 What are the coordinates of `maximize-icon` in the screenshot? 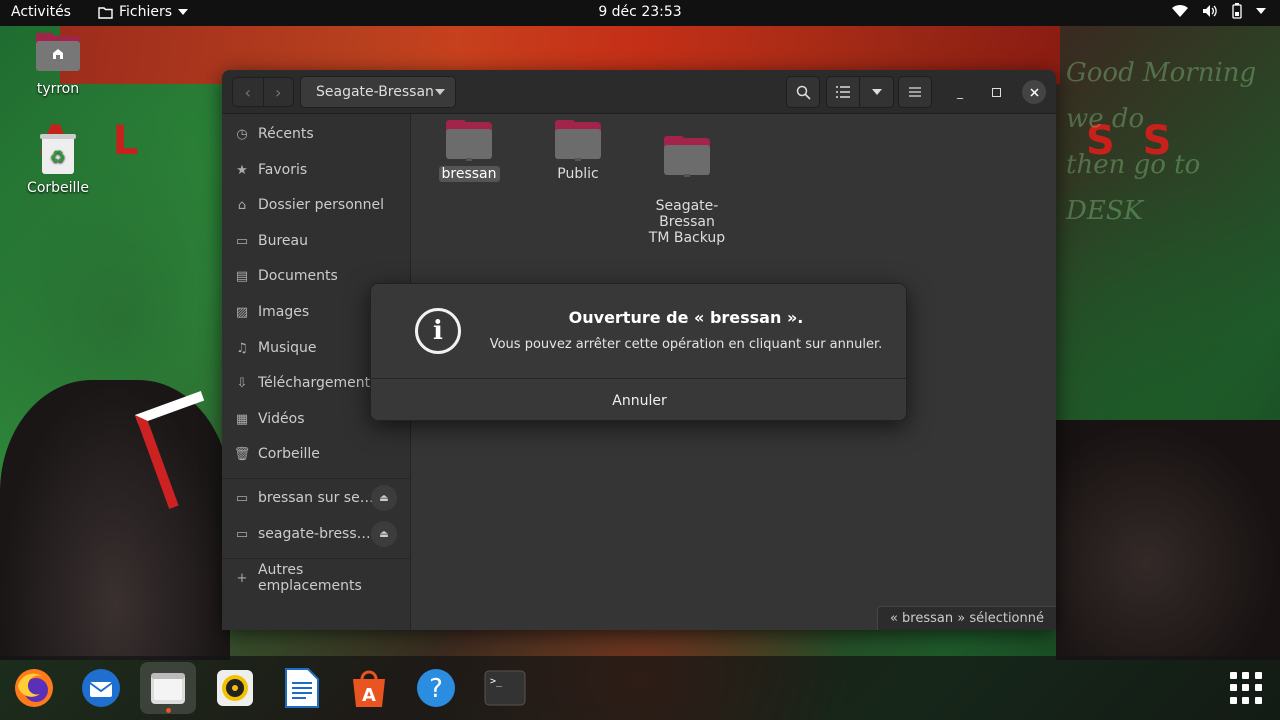 It's located at (996, 92).